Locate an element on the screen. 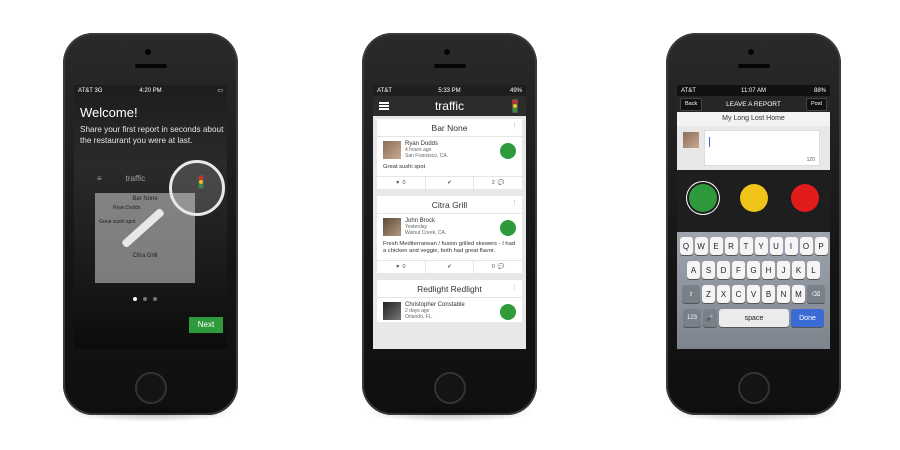 The width and height of the screenshot is (900, 450). key: E is located at coordinates (716, 246).